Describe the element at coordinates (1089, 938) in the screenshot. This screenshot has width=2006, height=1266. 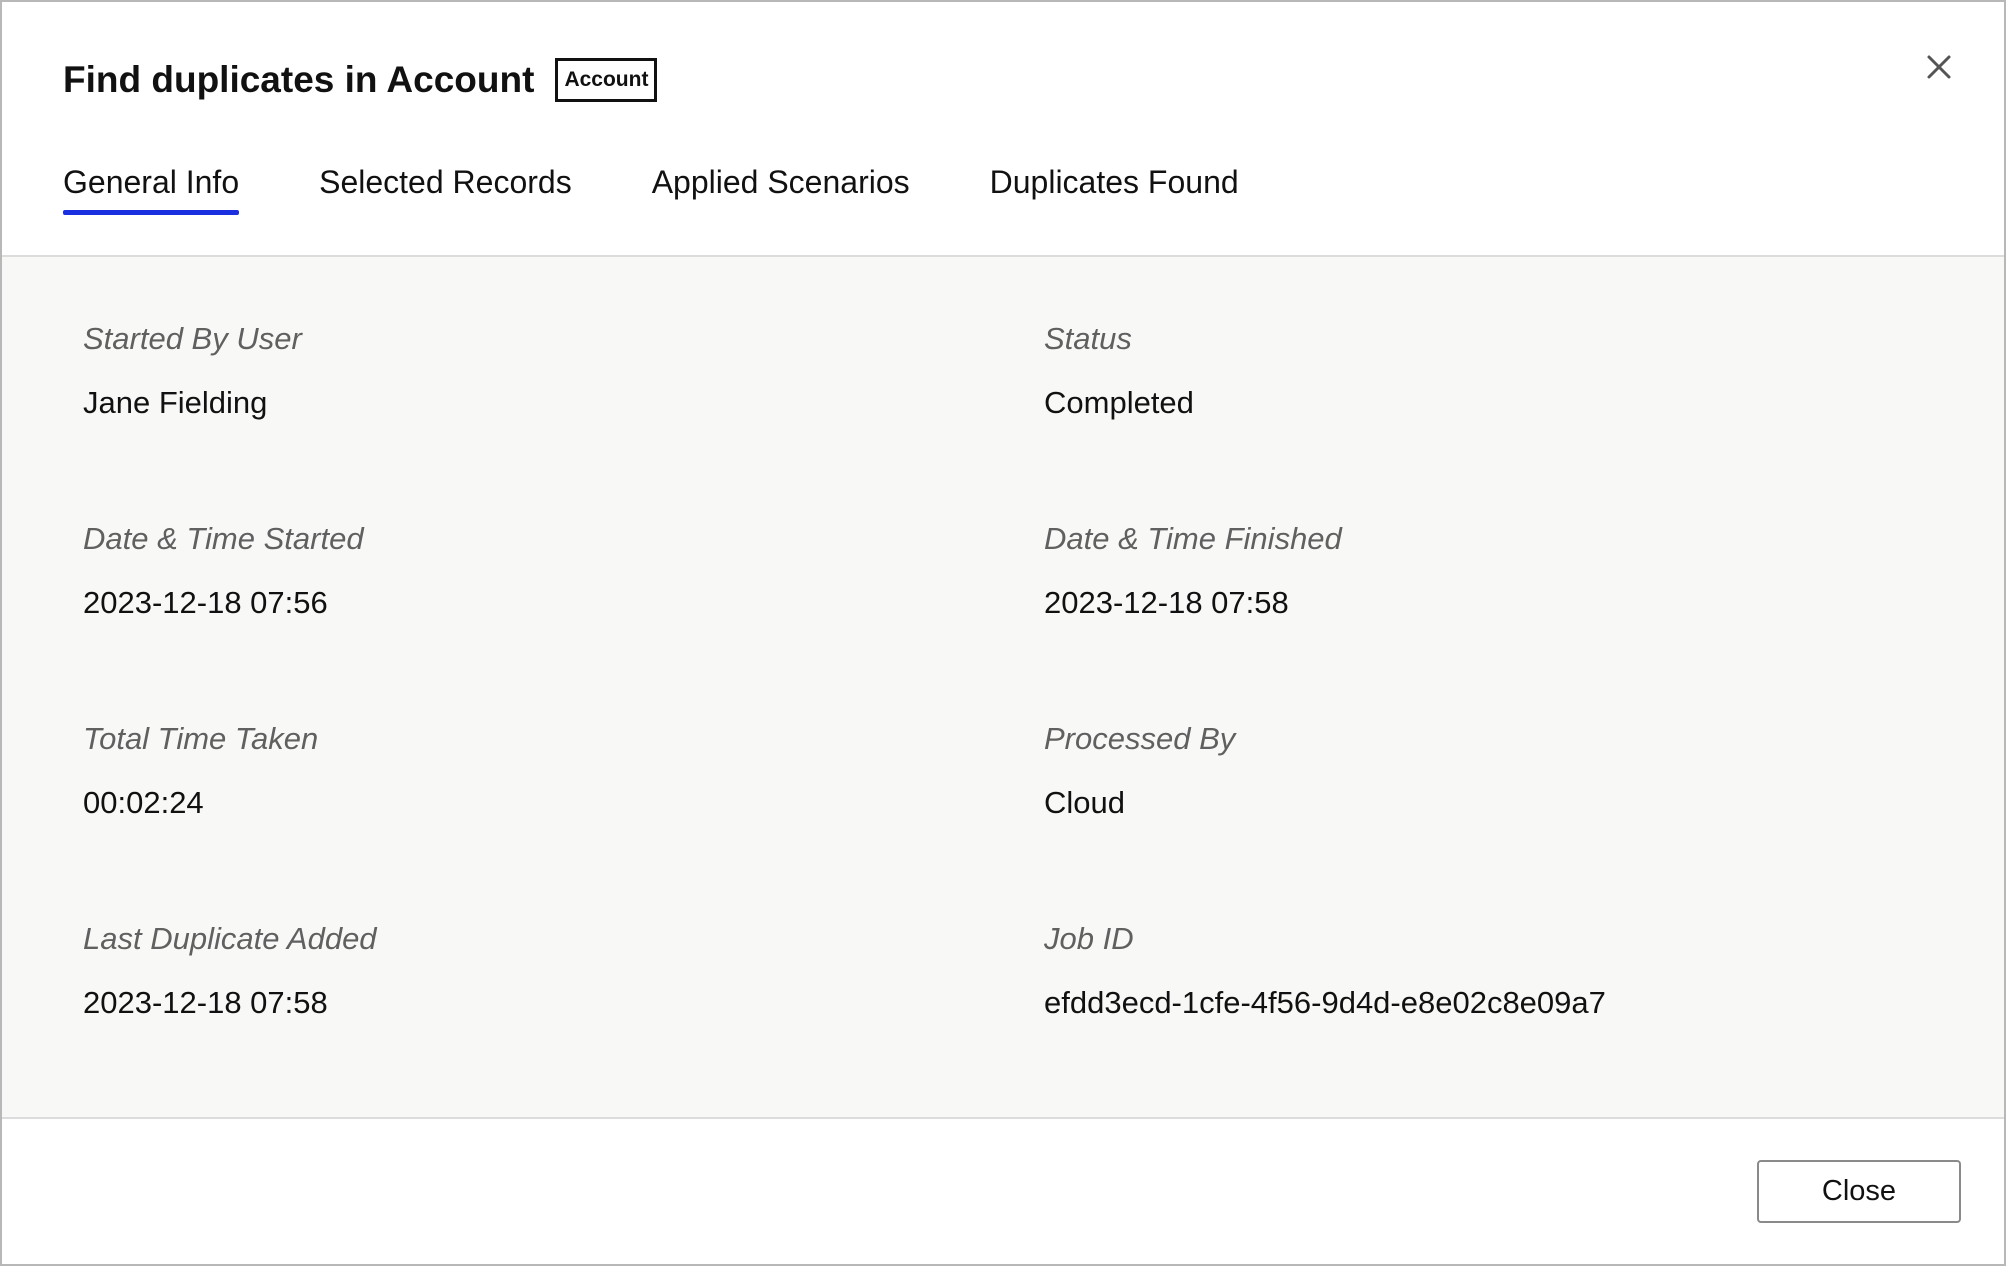
I see `field-label: Job ID` at that location.